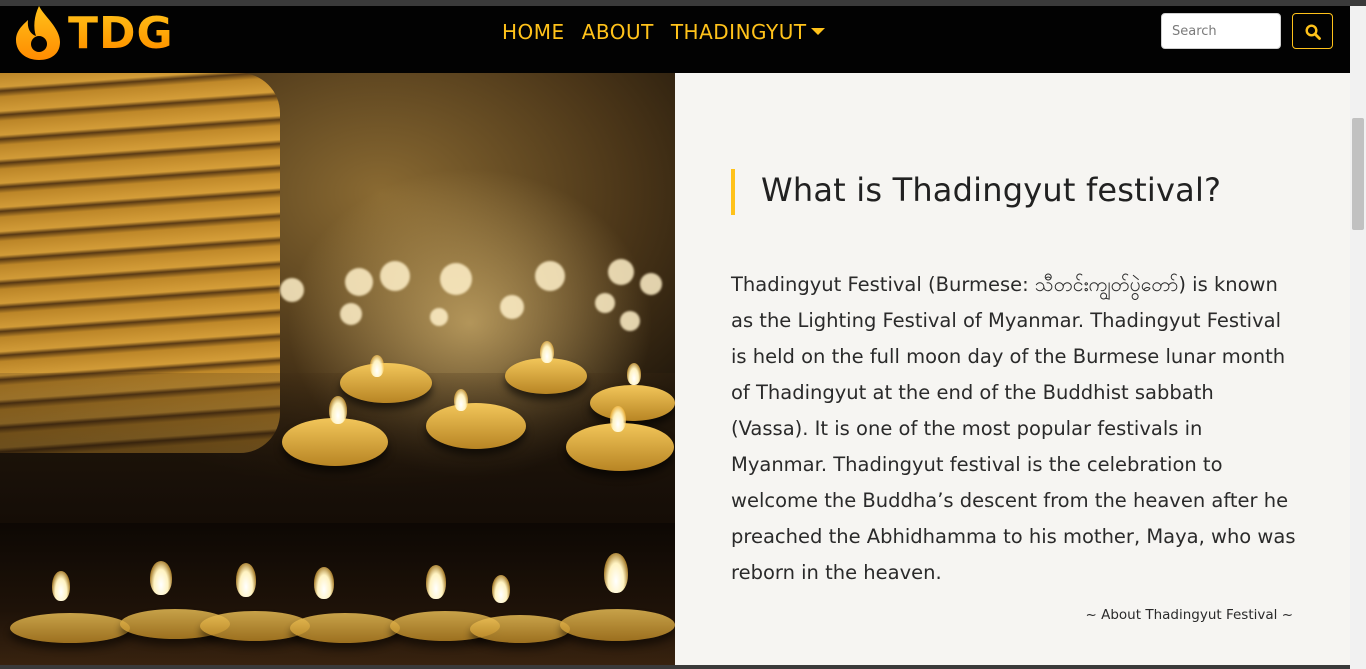  Describe the element at coordinates (991, 190) in the screenshot. I see `article-title: What is Thadingyut festival?` at that location.